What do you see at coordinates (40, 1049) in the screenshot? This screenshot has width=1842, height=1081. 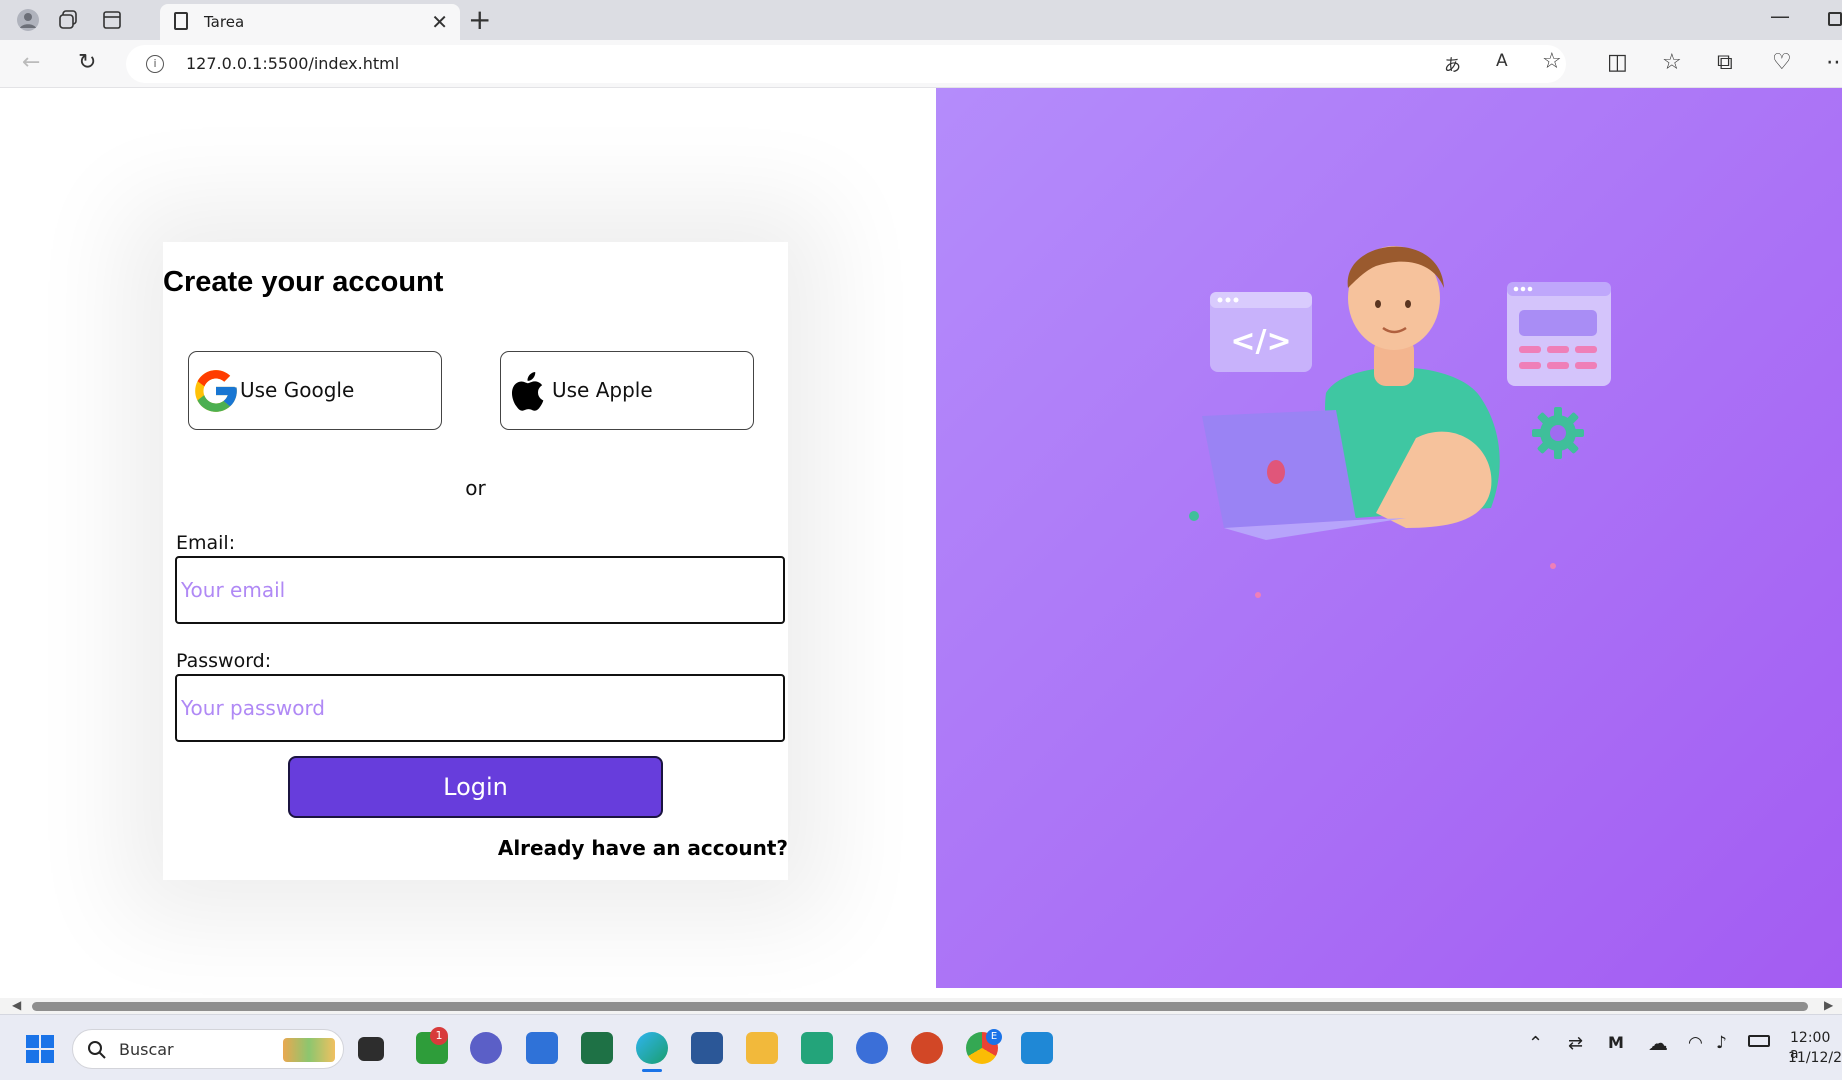 I see `windows-start-icon` at bounding box center [40, 1049].